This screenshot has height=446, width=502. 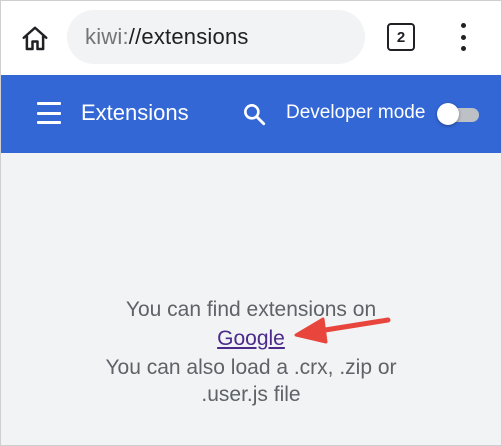 I want to click on url-bar: kiwi://extensions, so click(x=216, y=37).